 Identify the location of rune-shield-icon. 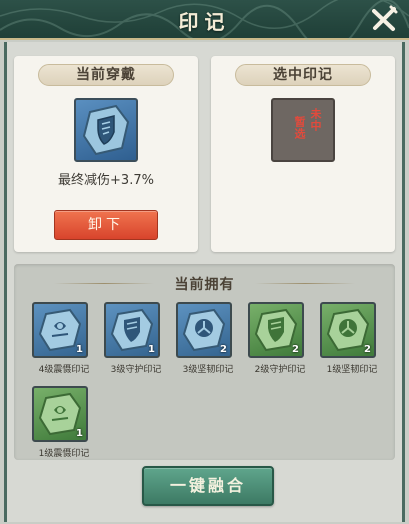
(106, 130).